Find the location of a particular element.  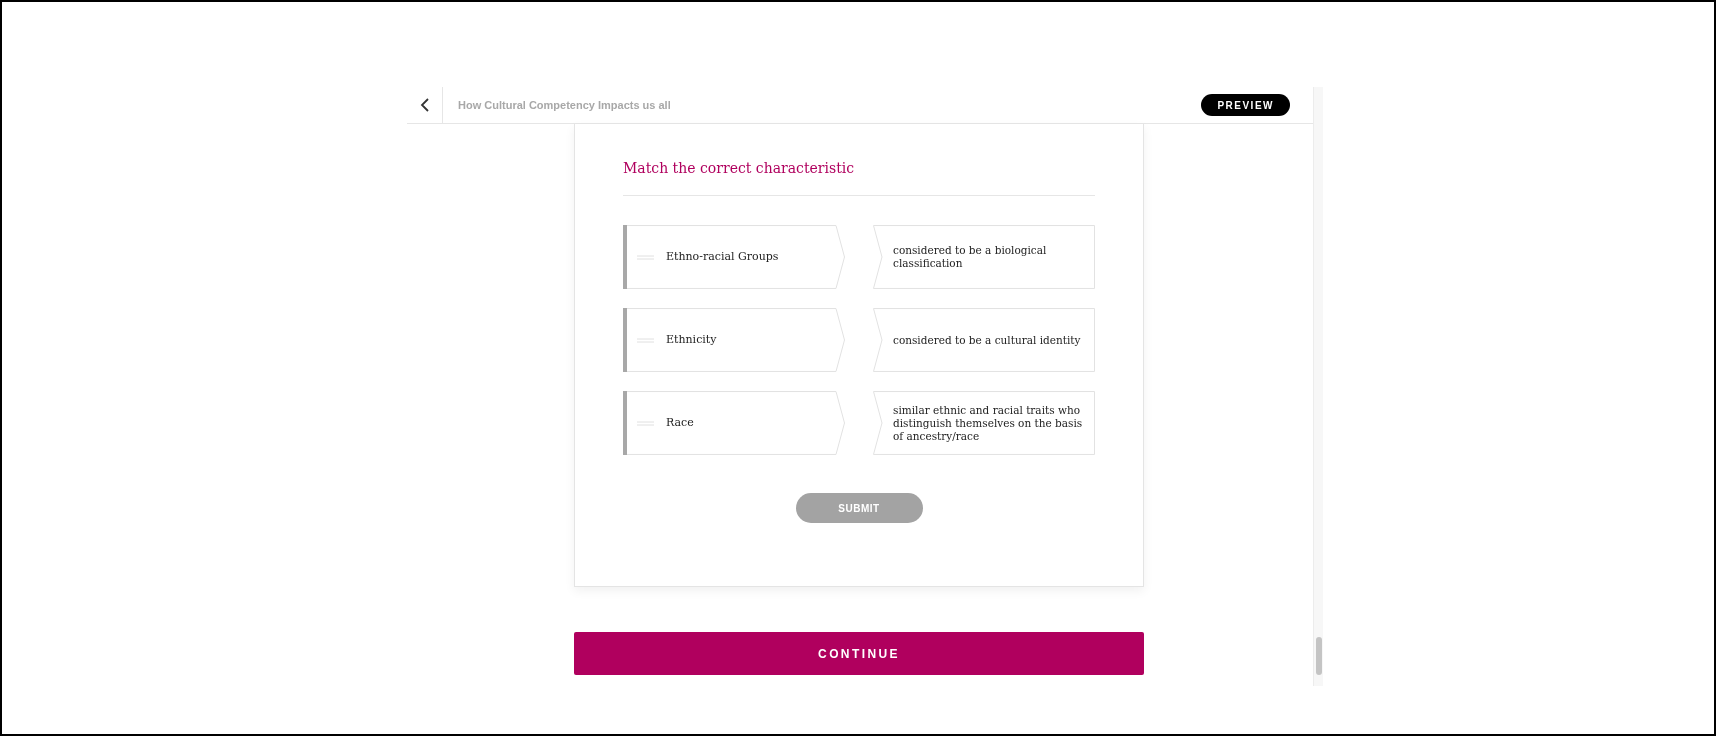

item-label: Race is located at coordinates (680, 422).